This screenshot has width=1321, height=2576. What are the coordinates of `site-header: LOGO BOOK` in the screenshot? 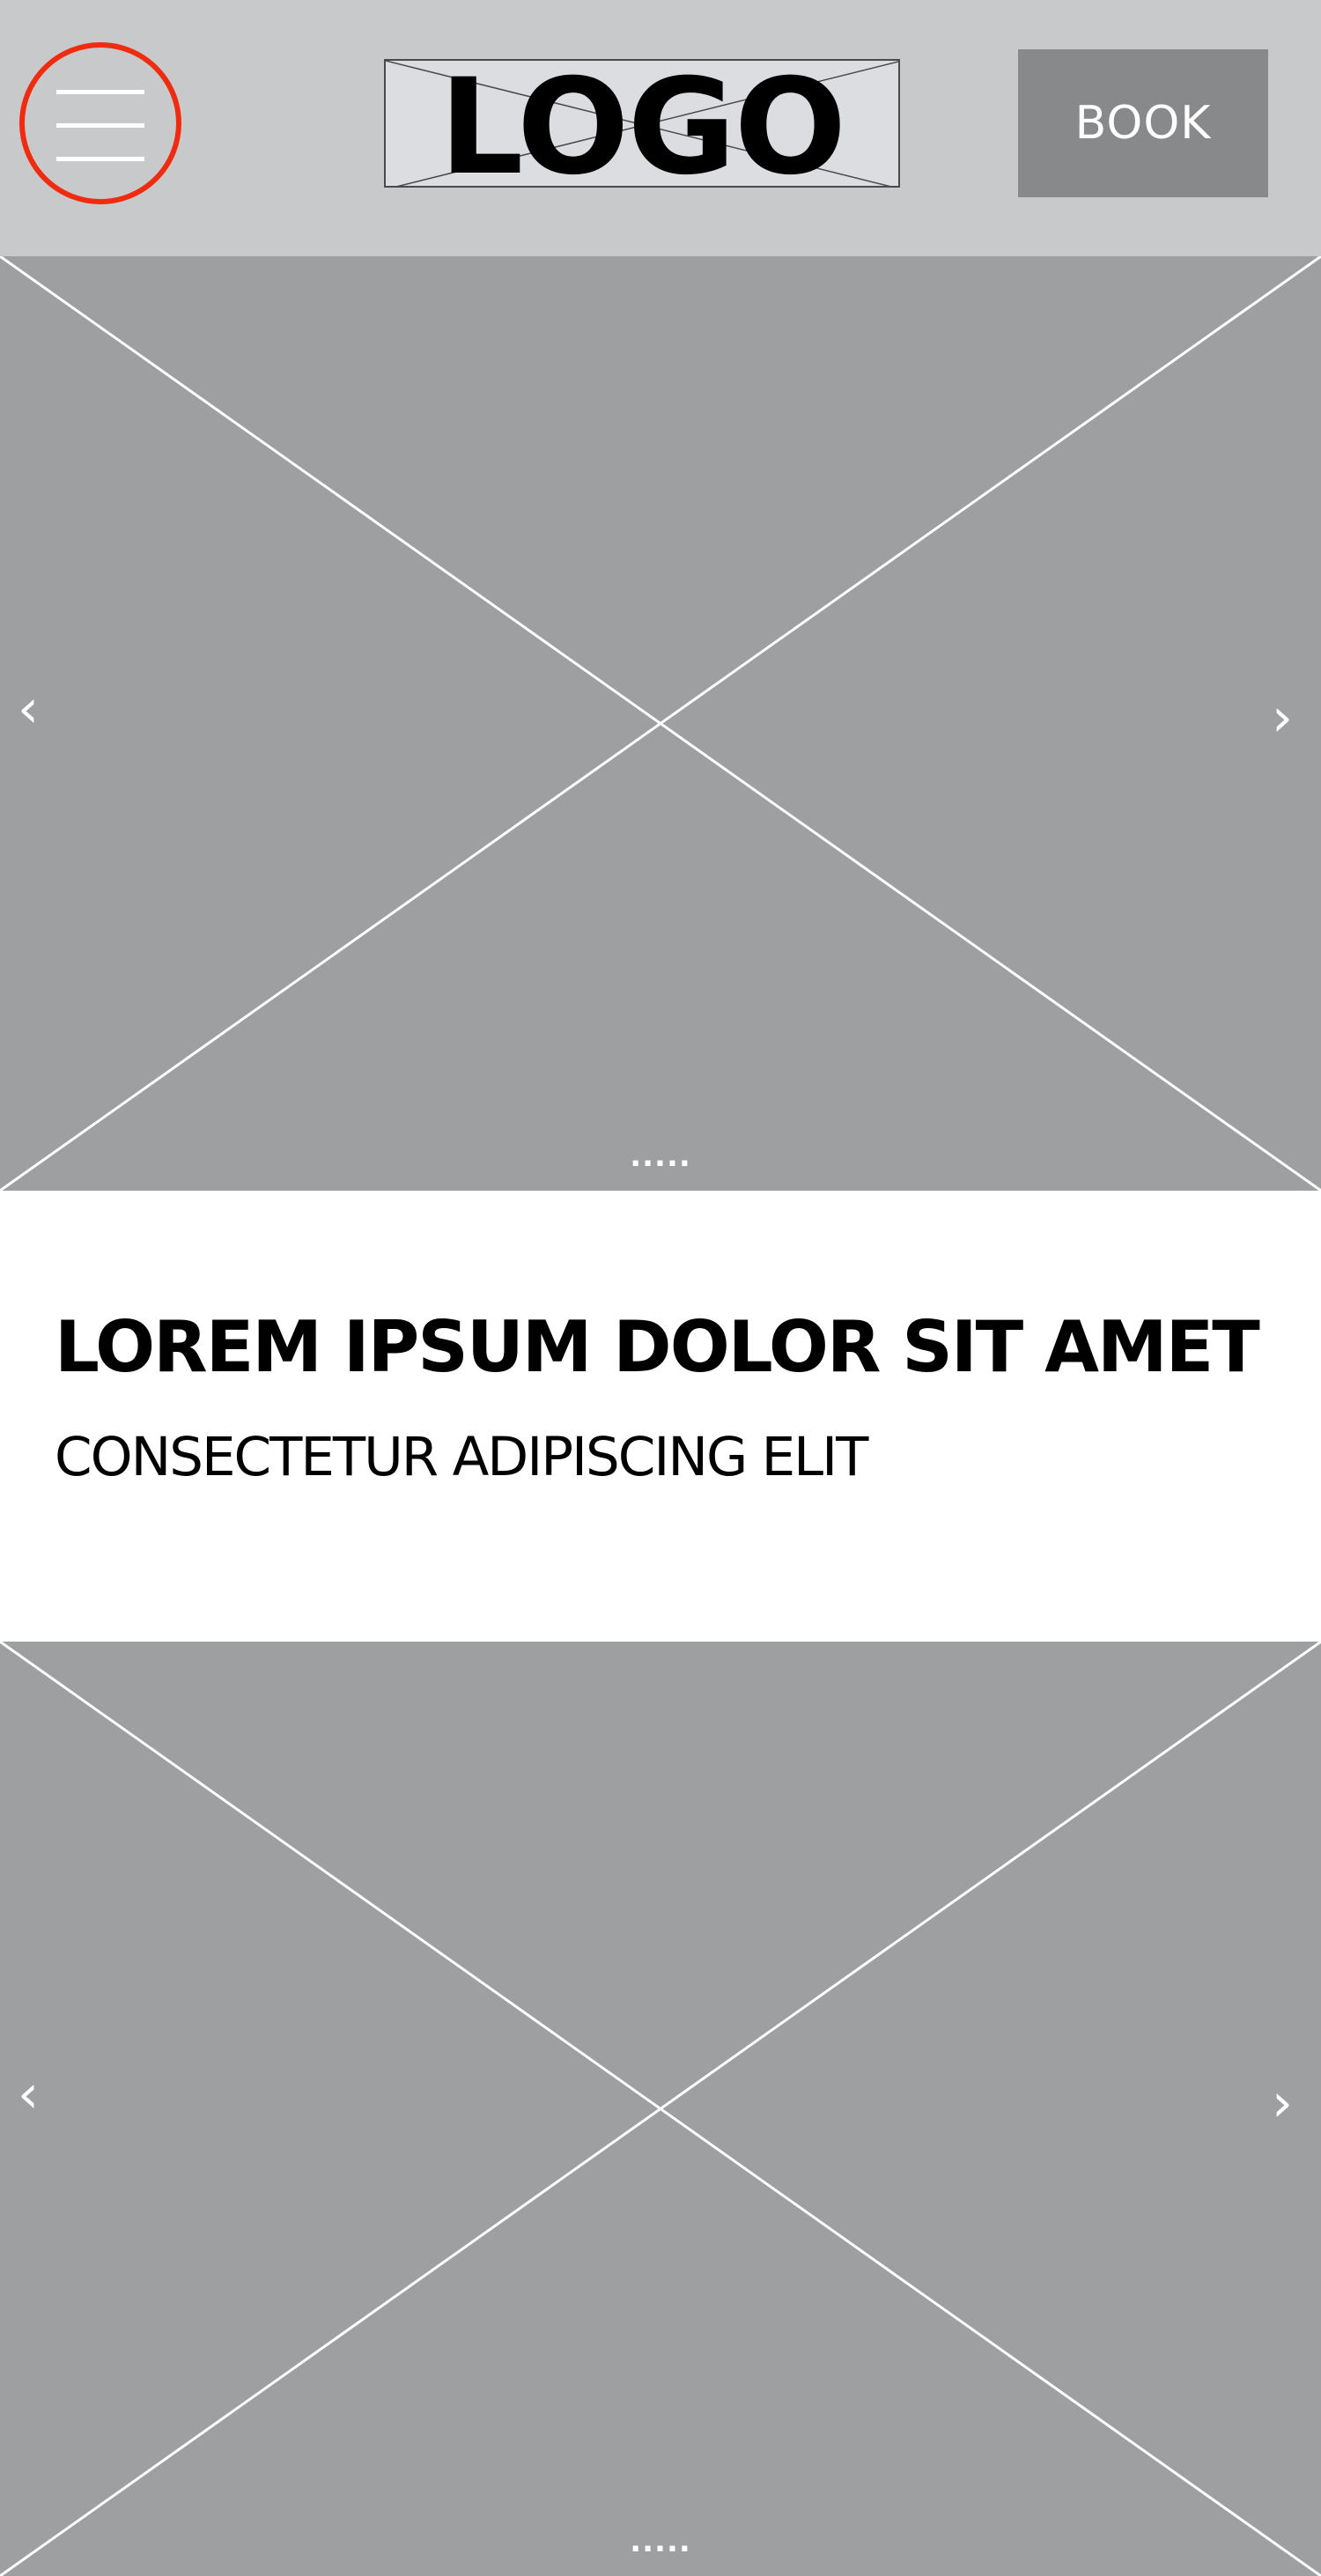 It's located at (661, 128).